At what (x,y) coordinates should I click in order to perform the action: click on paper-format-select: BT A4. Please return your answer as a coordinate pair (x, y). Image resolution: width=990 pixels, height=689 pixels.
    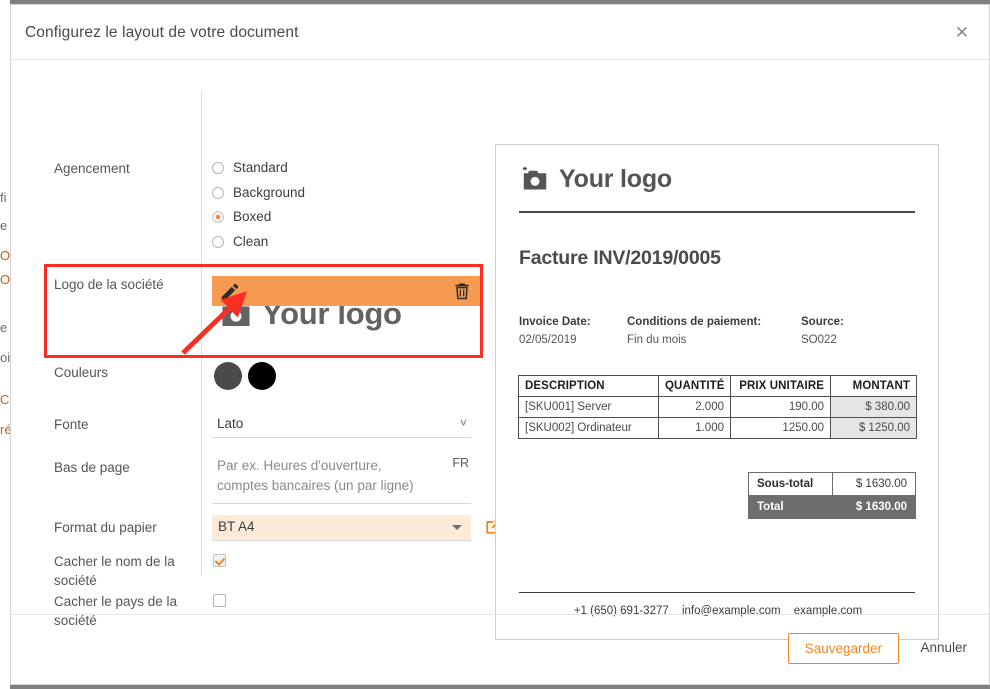
    Looking at the image, I should click on (341, 528).